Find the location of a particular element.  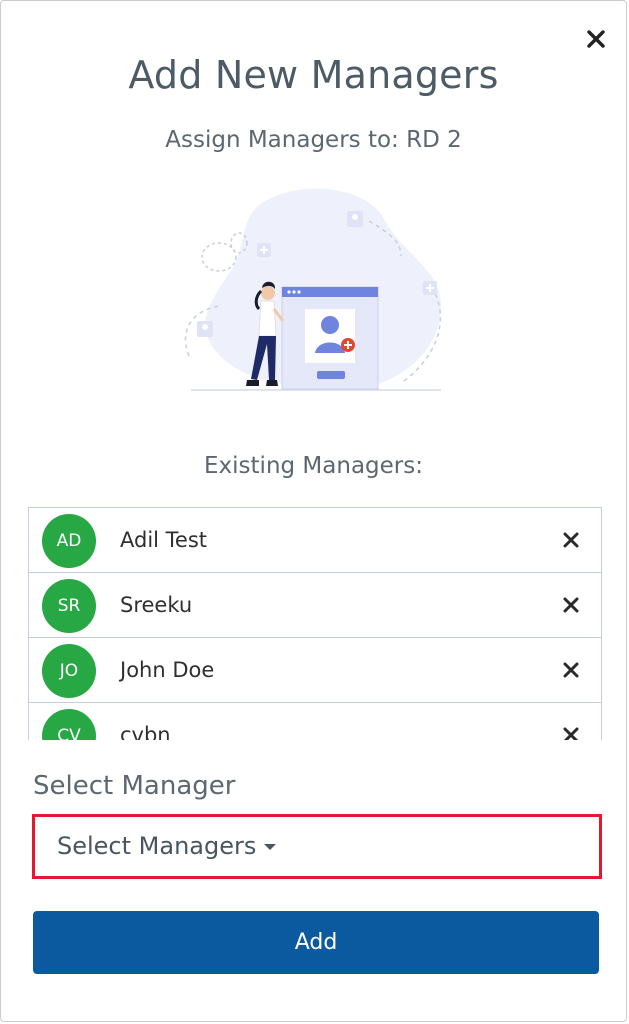

manager-name: John Doe is located at coordinates (167, 670).